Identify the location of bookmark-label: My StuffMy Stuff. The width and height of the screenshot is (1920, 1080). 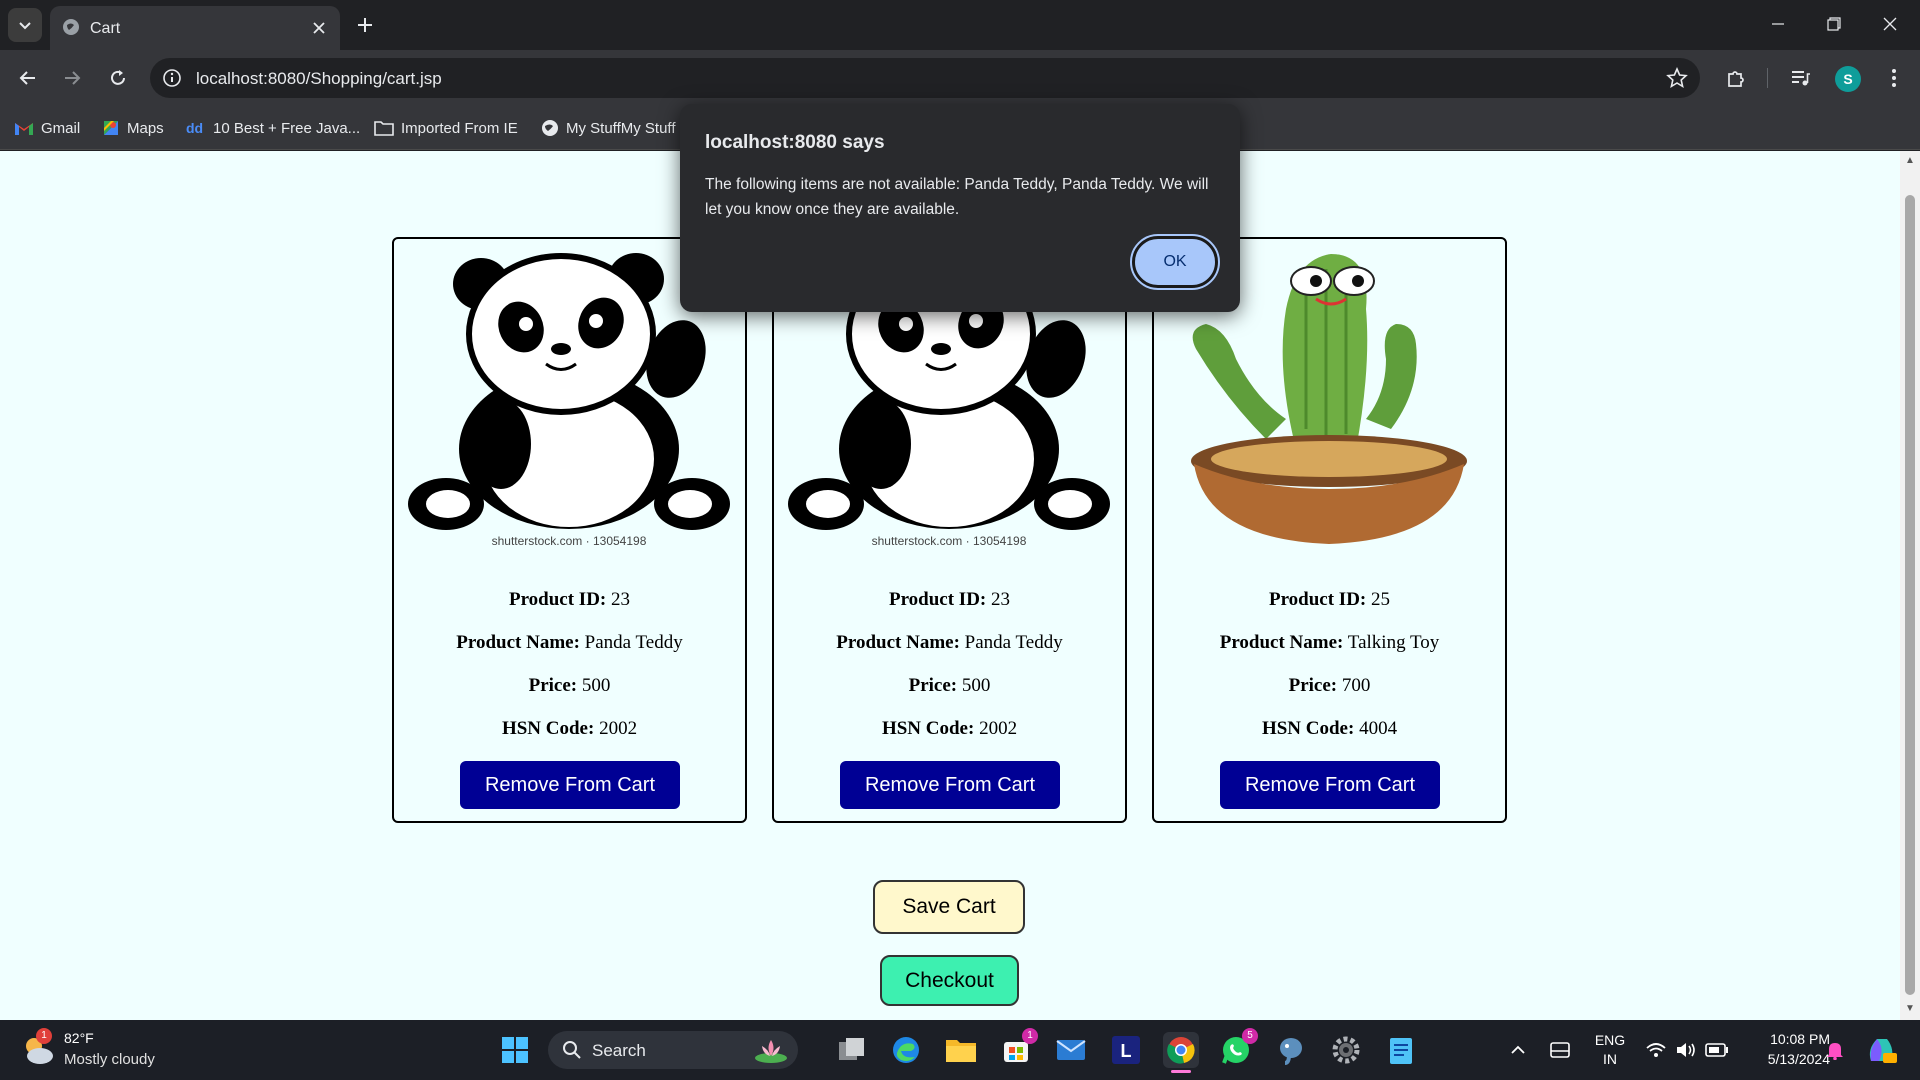
(621, 128).